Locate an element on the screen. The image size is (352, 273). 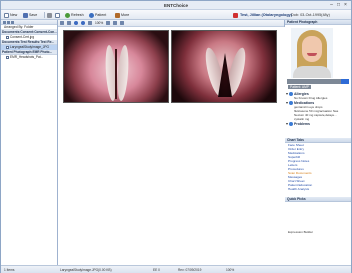
print-icon is located at coordinates (49, 15).